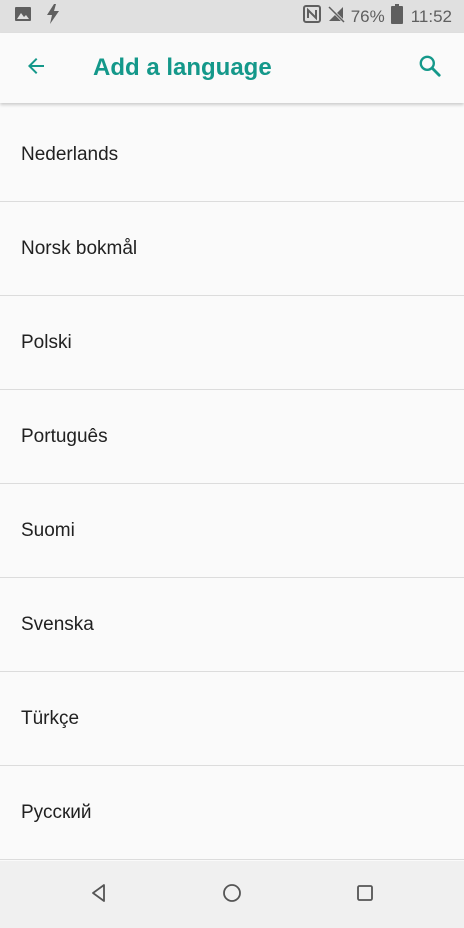  I want to click on list-item: Norsk bokmål, so click(232, 249).